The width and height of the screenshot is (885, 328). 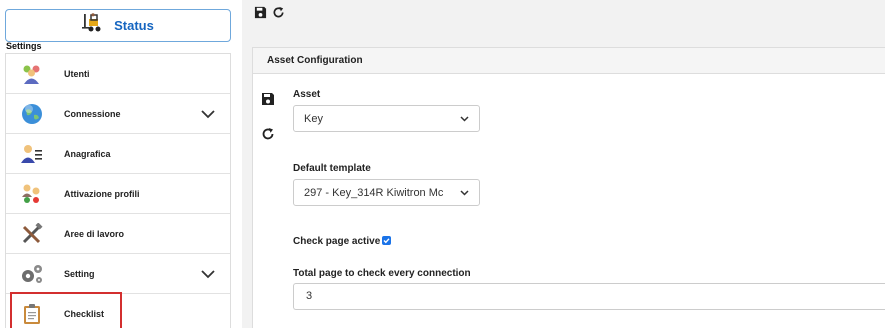 What do you see at coordinates (374, 192) in the screenshot?
I see `template-select-value: 297 - Key_314R Kiwitron Mc` at bounding box center [374, 192].